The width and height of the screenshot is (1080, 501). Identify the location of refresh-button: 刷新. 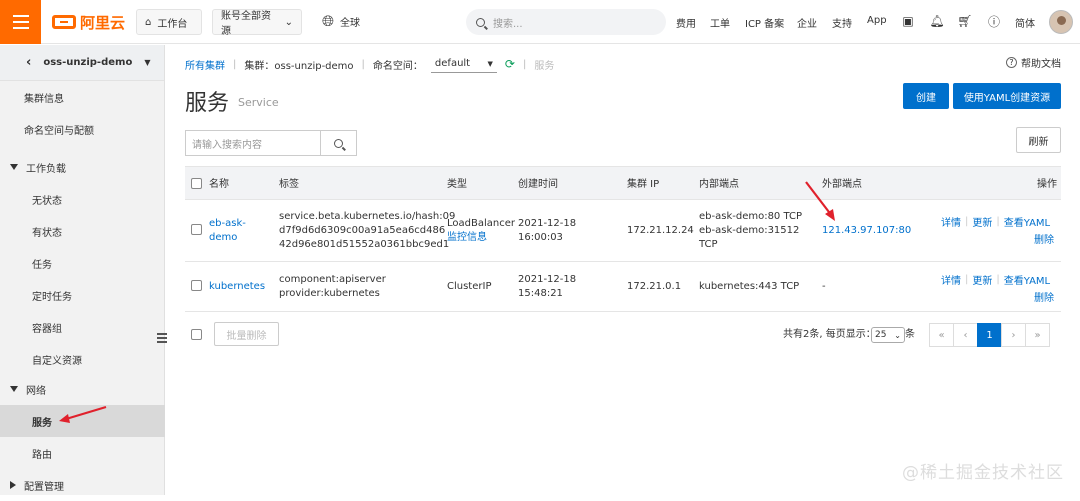
(1038, 140).